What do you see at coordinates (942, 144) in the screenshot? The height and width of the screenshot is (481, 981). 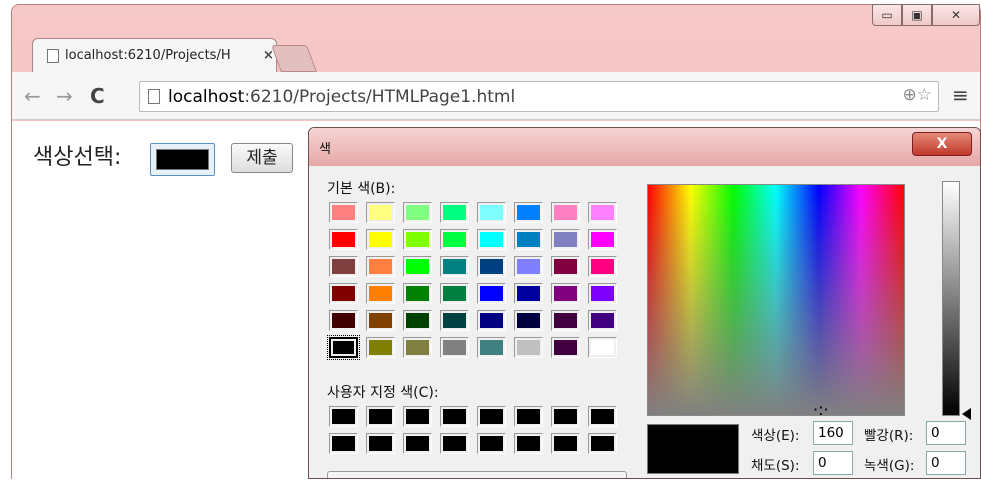 I see `dialog-close-button: X` at bounding box center [942, 144].